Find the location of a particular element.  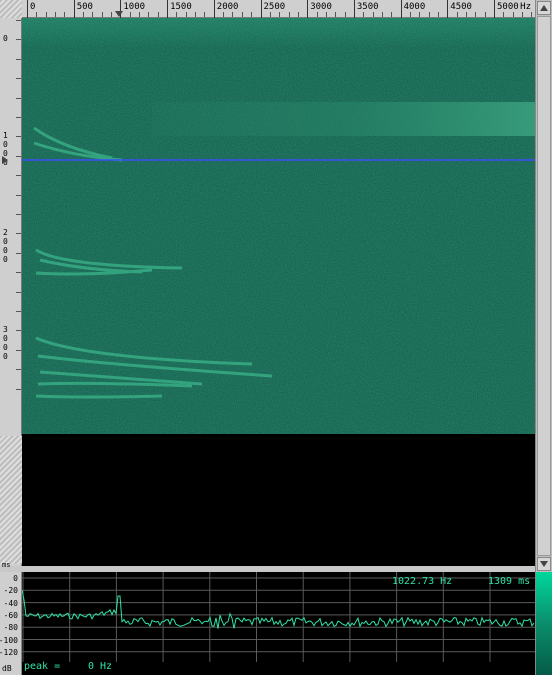

freq-tick-label: 2000 is located at coordinates (227, 7).